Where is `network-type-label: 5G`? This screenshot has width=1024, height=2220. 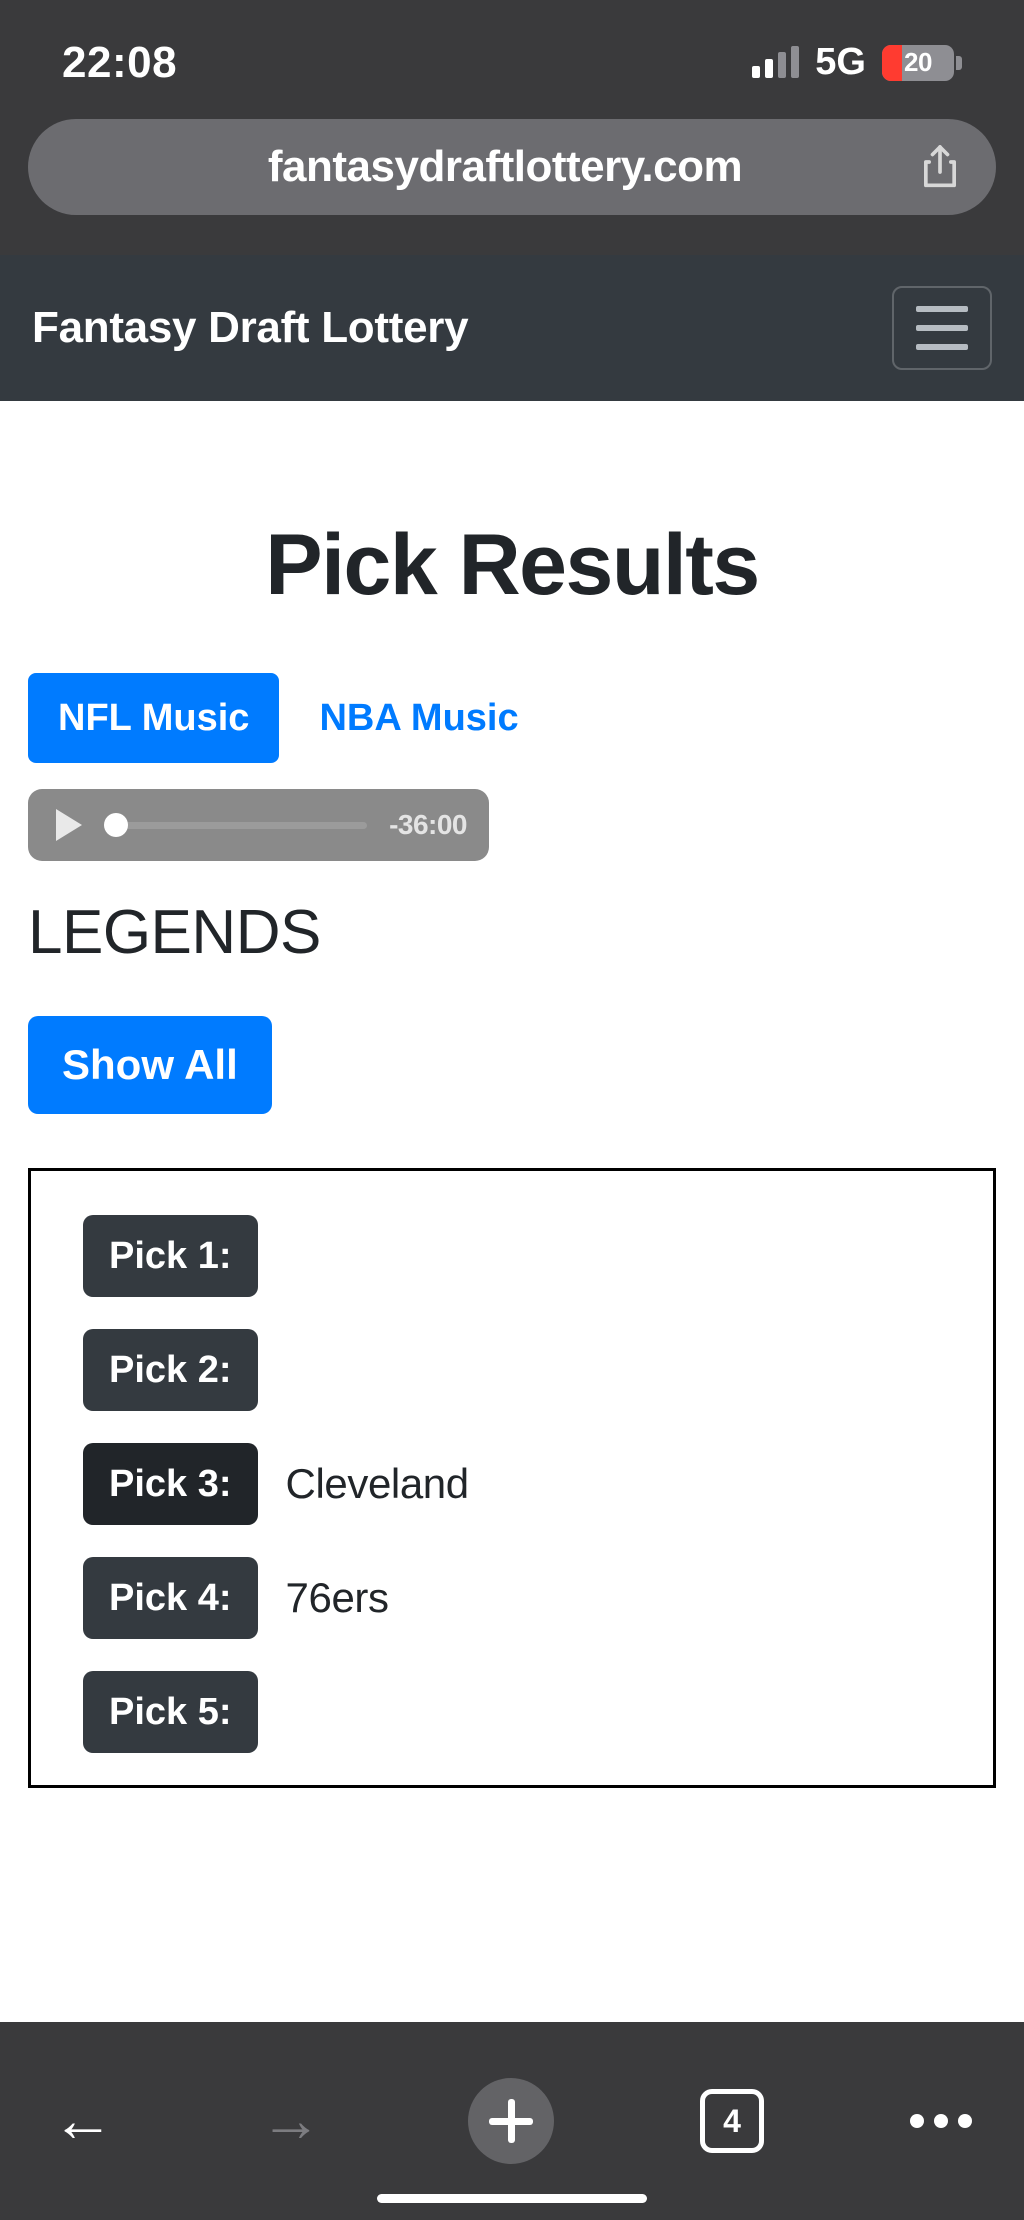
network-type-label: 5G is located at coordinates (840, 62).